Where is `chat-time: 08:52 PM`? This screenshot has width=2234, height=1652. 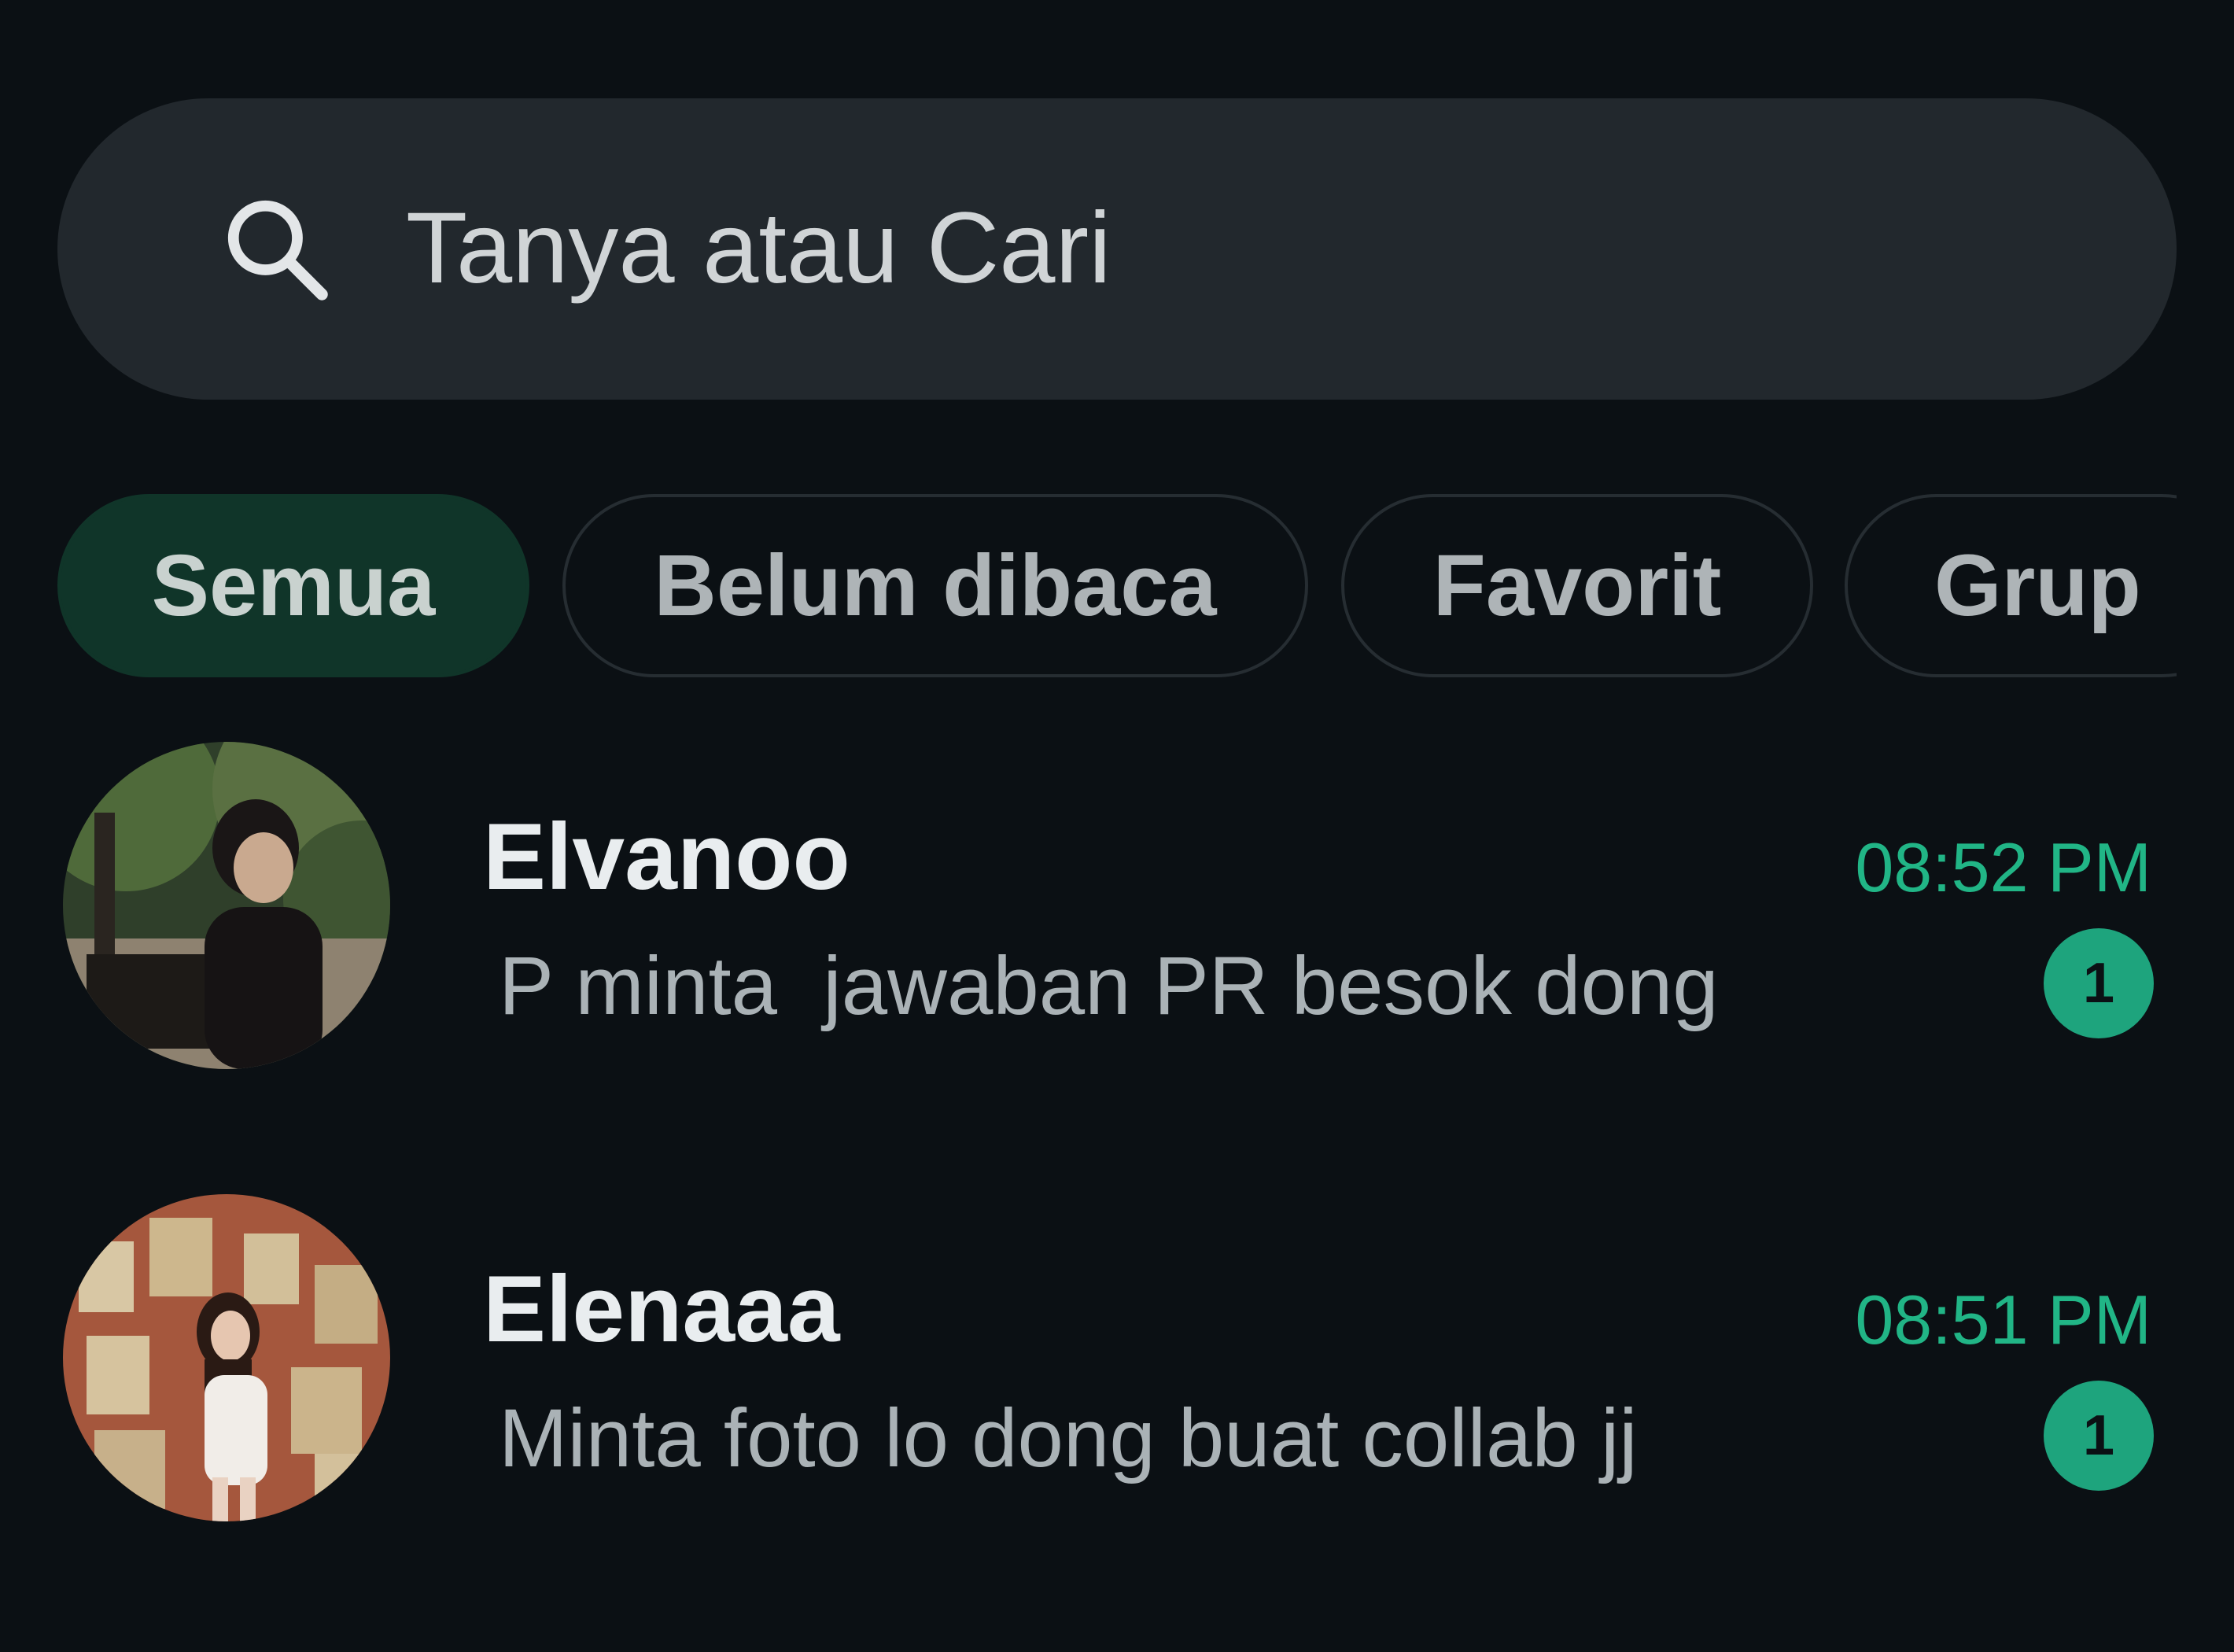
chat-time: 08:52 PM is located at coordinates (2003, 867).